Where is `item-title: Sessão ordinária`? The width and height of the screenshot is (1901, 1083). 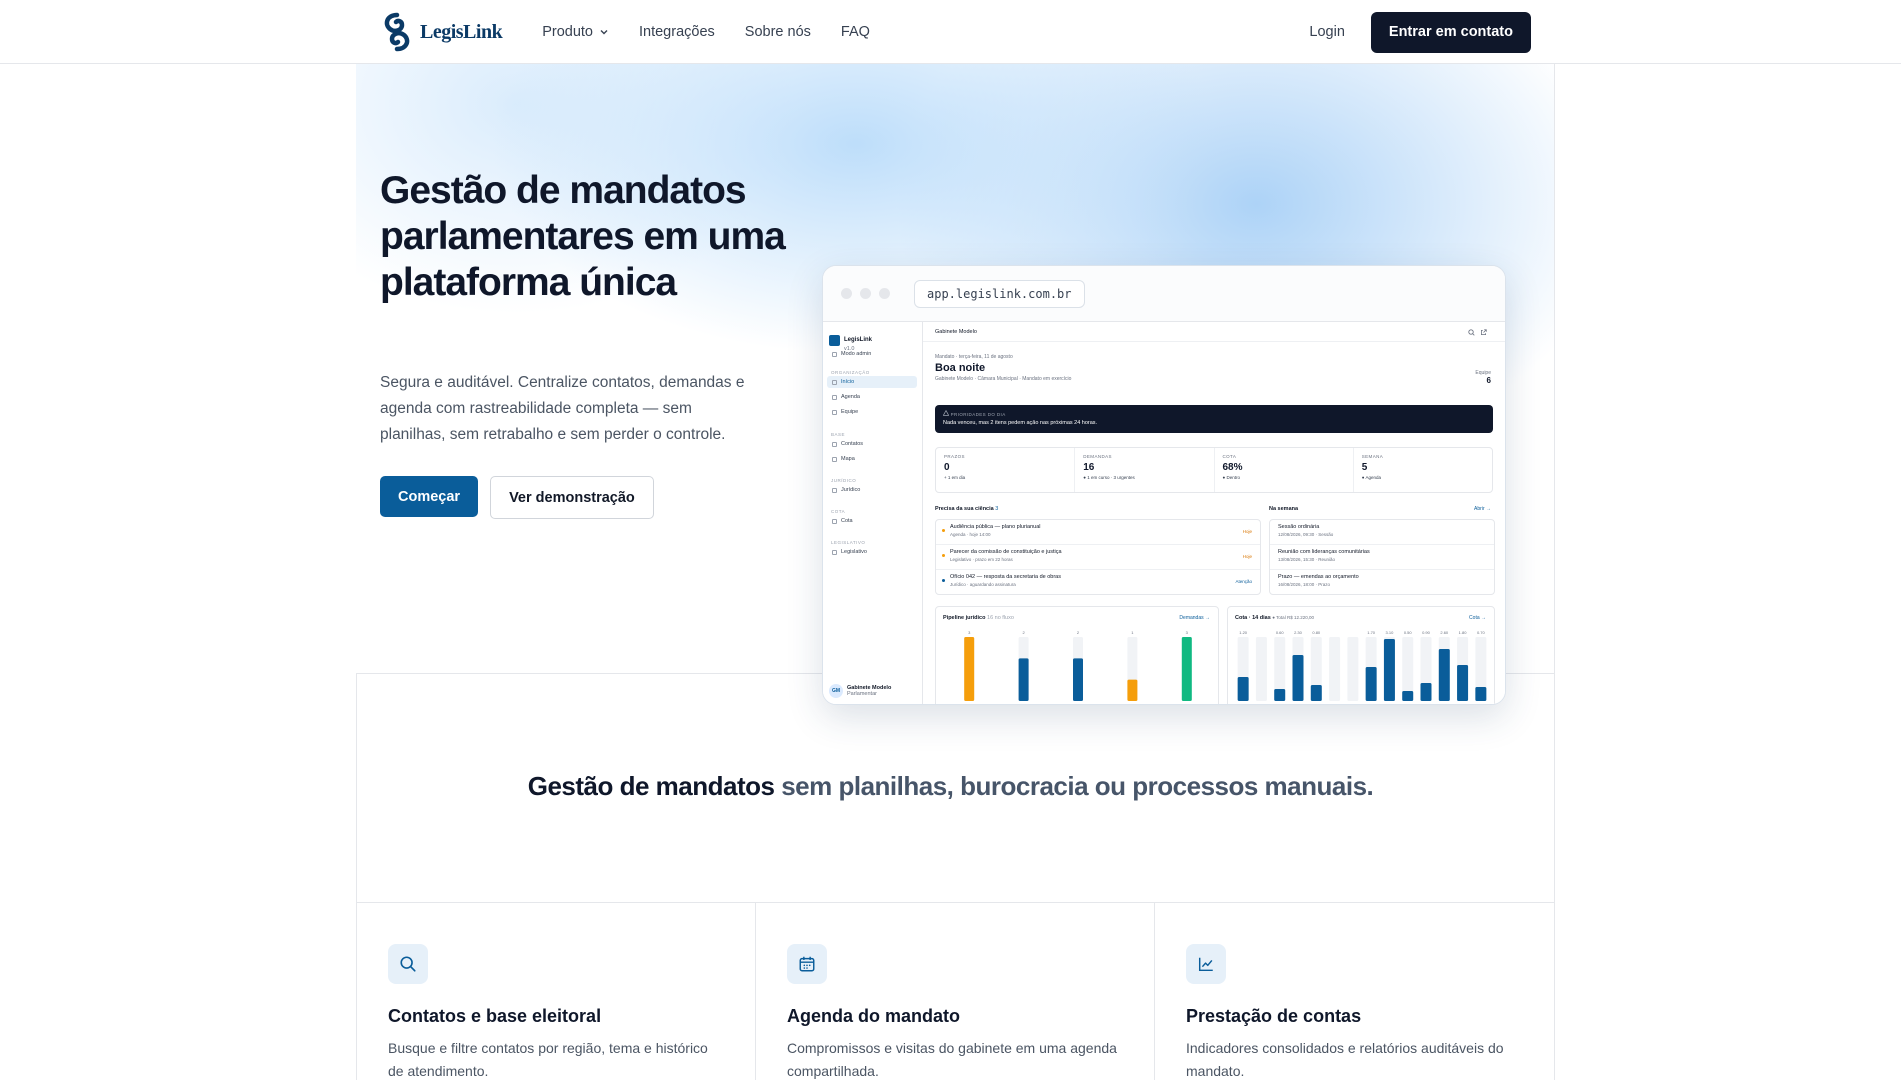 item-title: Sessão ordinária is located at coordinates (1299, 527).